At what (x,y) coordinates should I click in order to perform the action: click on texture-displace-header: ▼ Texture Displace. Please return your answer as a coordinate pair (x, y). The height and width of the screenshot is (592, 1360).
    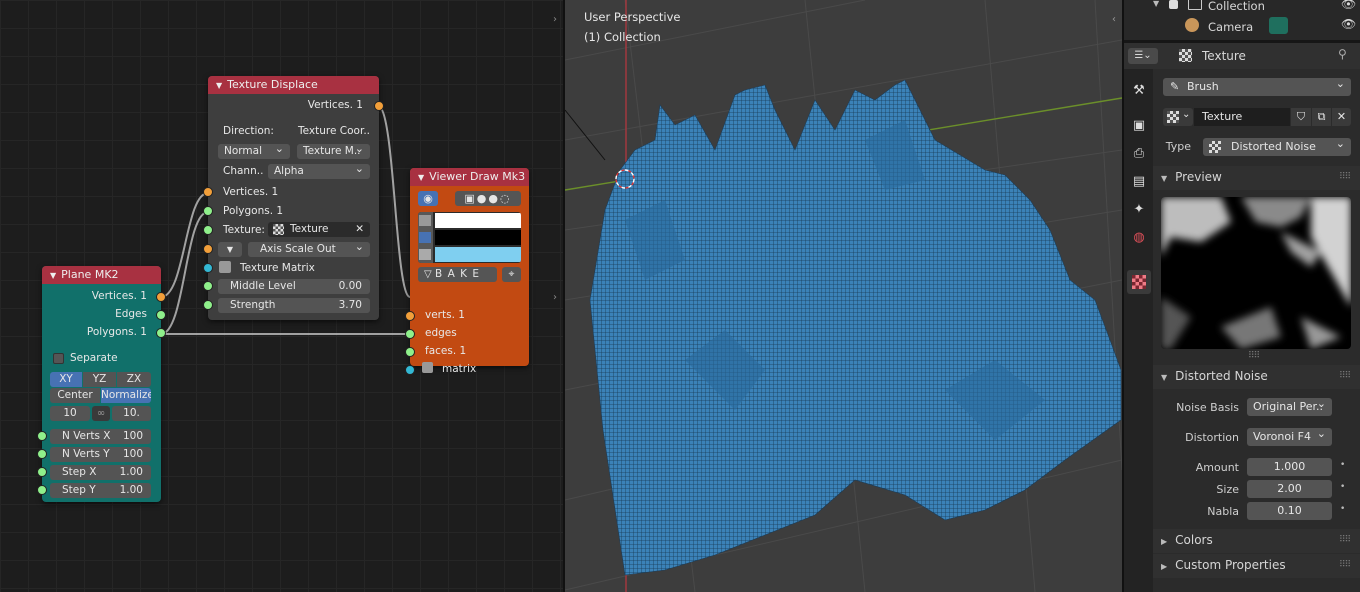
    Looking at the image, I should click on (293, 85).